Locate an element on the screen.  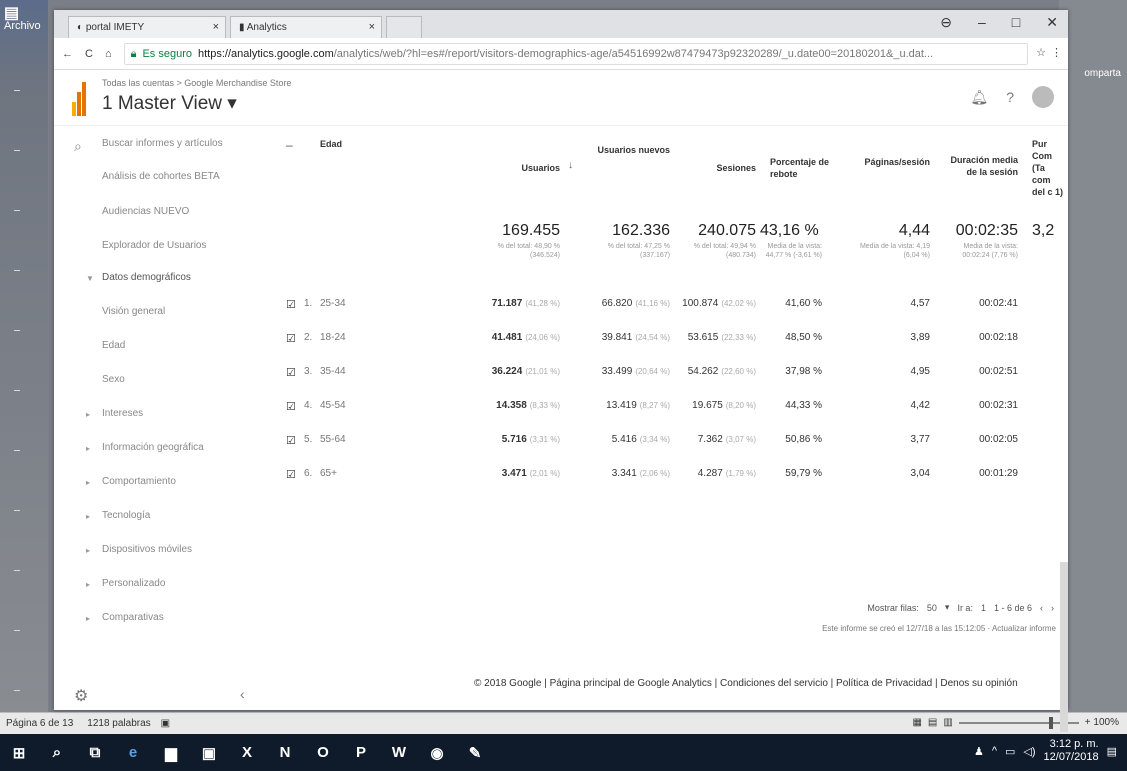
header-edad: Edad is located at coordinates (331, 144).